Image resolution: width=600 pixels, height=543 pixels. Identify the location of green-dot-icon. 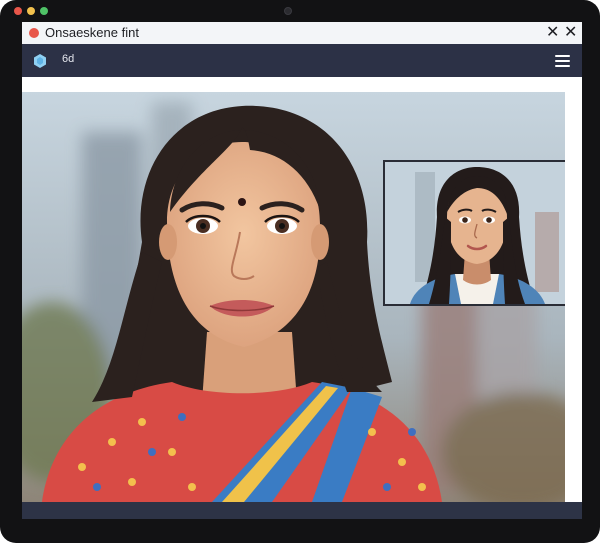
(44, 11).